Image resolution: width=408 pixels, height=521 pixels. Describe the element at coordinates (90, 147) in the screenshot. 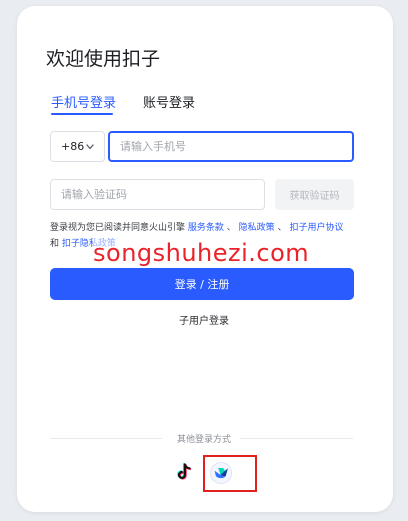

I see `chevron-down-icon` at that location.